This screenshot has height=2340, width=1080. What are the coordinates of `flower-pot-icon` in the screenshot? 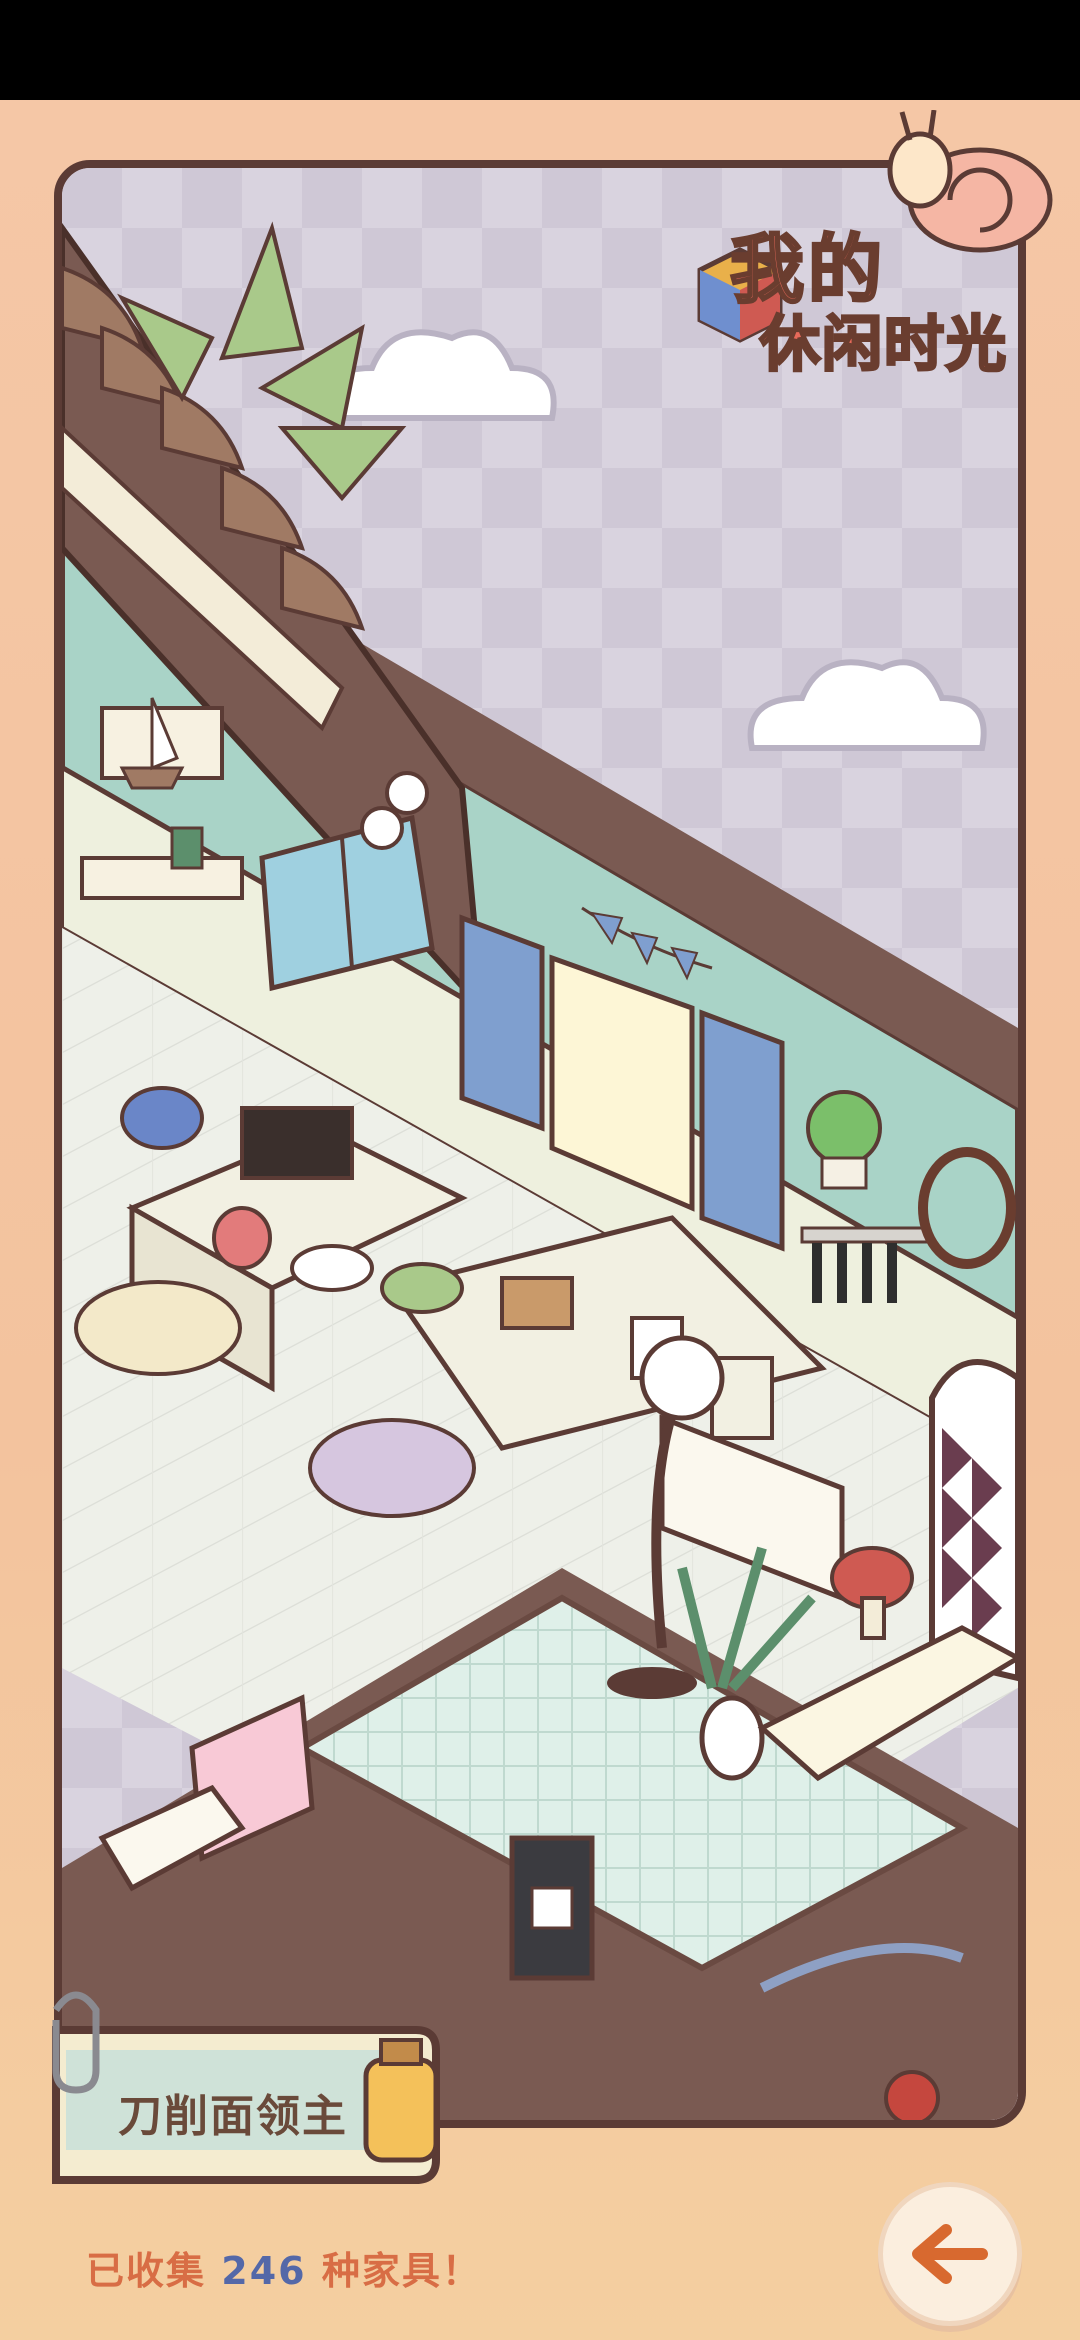 It's located at (162, 1118).